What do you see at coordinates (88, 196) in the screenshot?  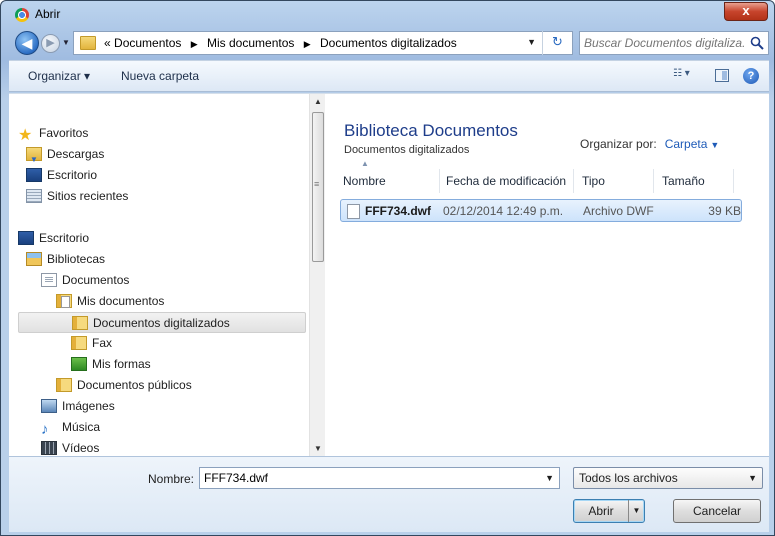 I see `tree-item-label: Sitios recientes` at bounding box center [88, 196].